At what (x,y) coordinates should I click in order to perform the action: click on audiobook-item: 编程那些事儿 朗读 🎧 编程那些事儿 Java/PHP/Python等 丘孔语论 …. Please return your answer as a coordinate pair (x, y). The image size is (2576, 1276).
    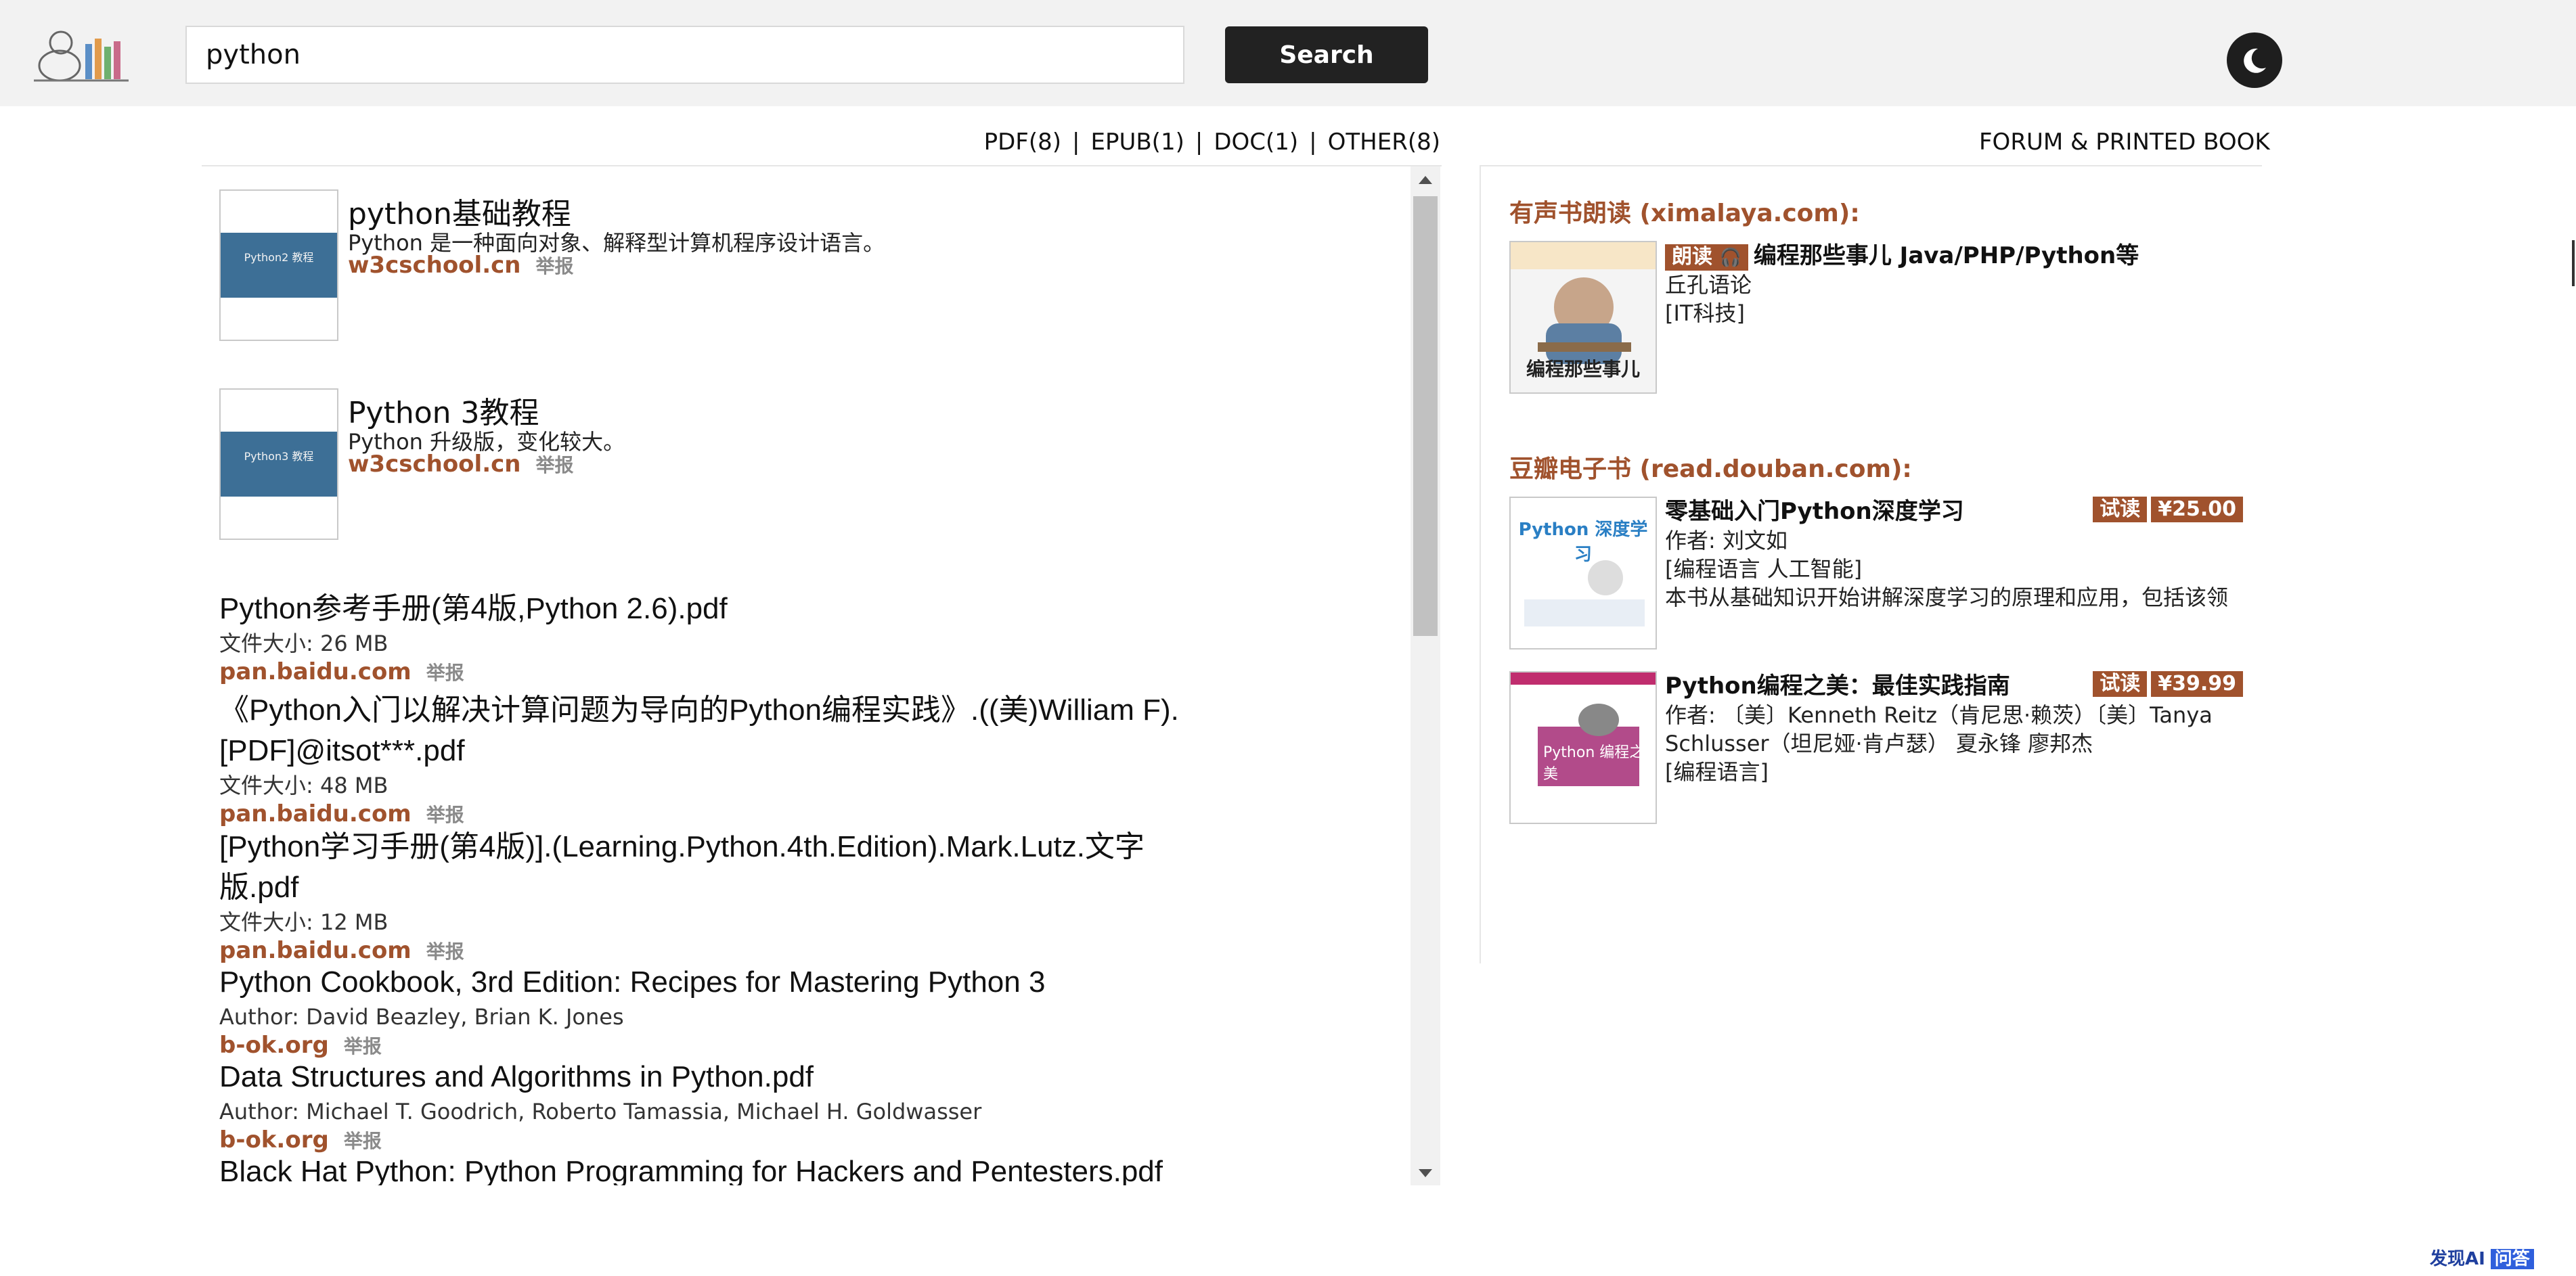
    Looking at the image, I should click on (1881, 318).